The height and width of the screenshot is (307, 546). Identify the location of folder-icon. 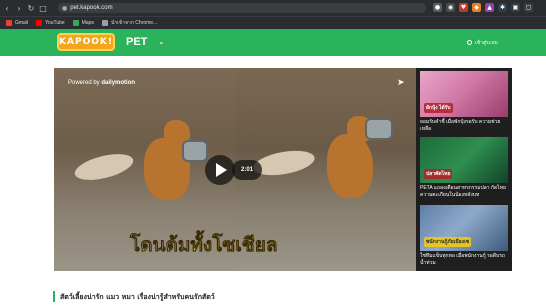
(104, 23).